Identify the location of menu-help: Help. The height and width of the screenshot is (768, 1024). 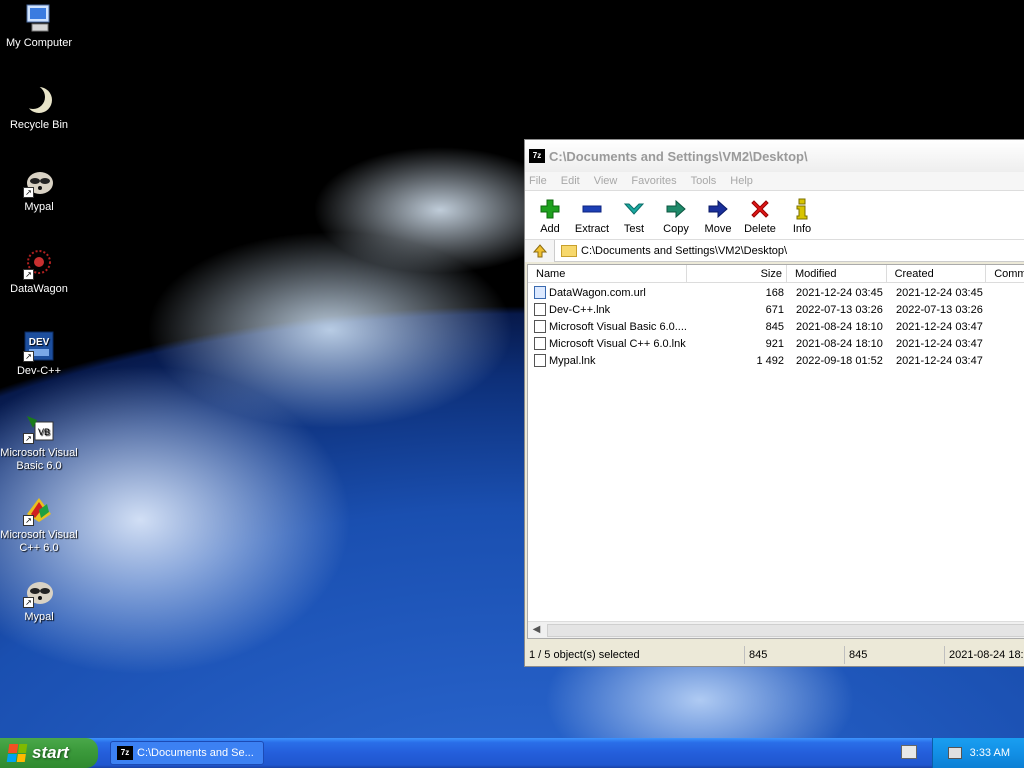
(741, 181).